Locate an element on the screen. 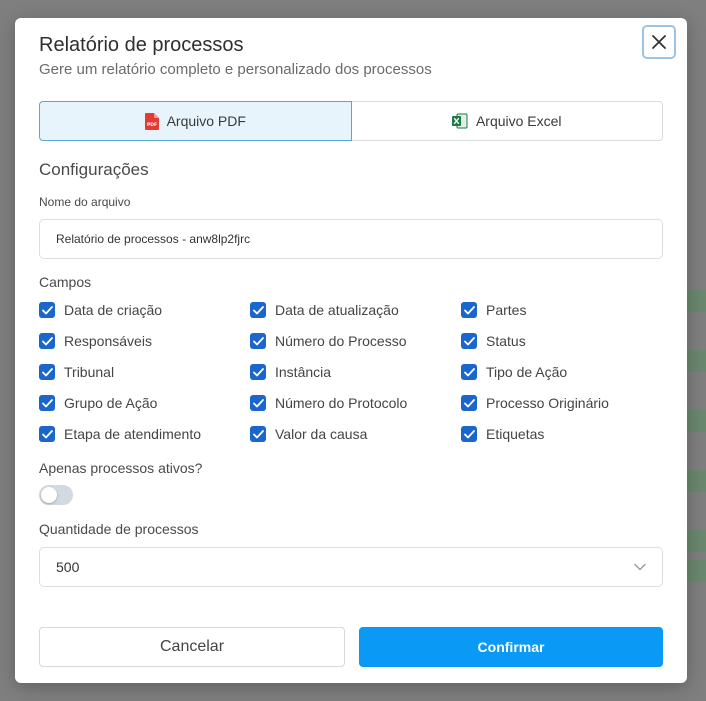  field-checkbox-item: Tipo de Ação is located at coordinates (566, 372).